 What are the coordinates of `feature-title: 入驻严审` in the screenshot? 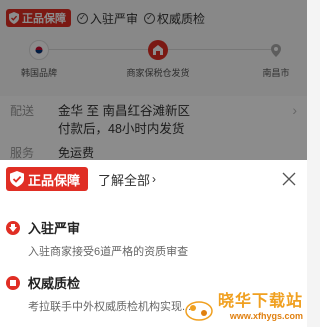 It's located at (54, 228).